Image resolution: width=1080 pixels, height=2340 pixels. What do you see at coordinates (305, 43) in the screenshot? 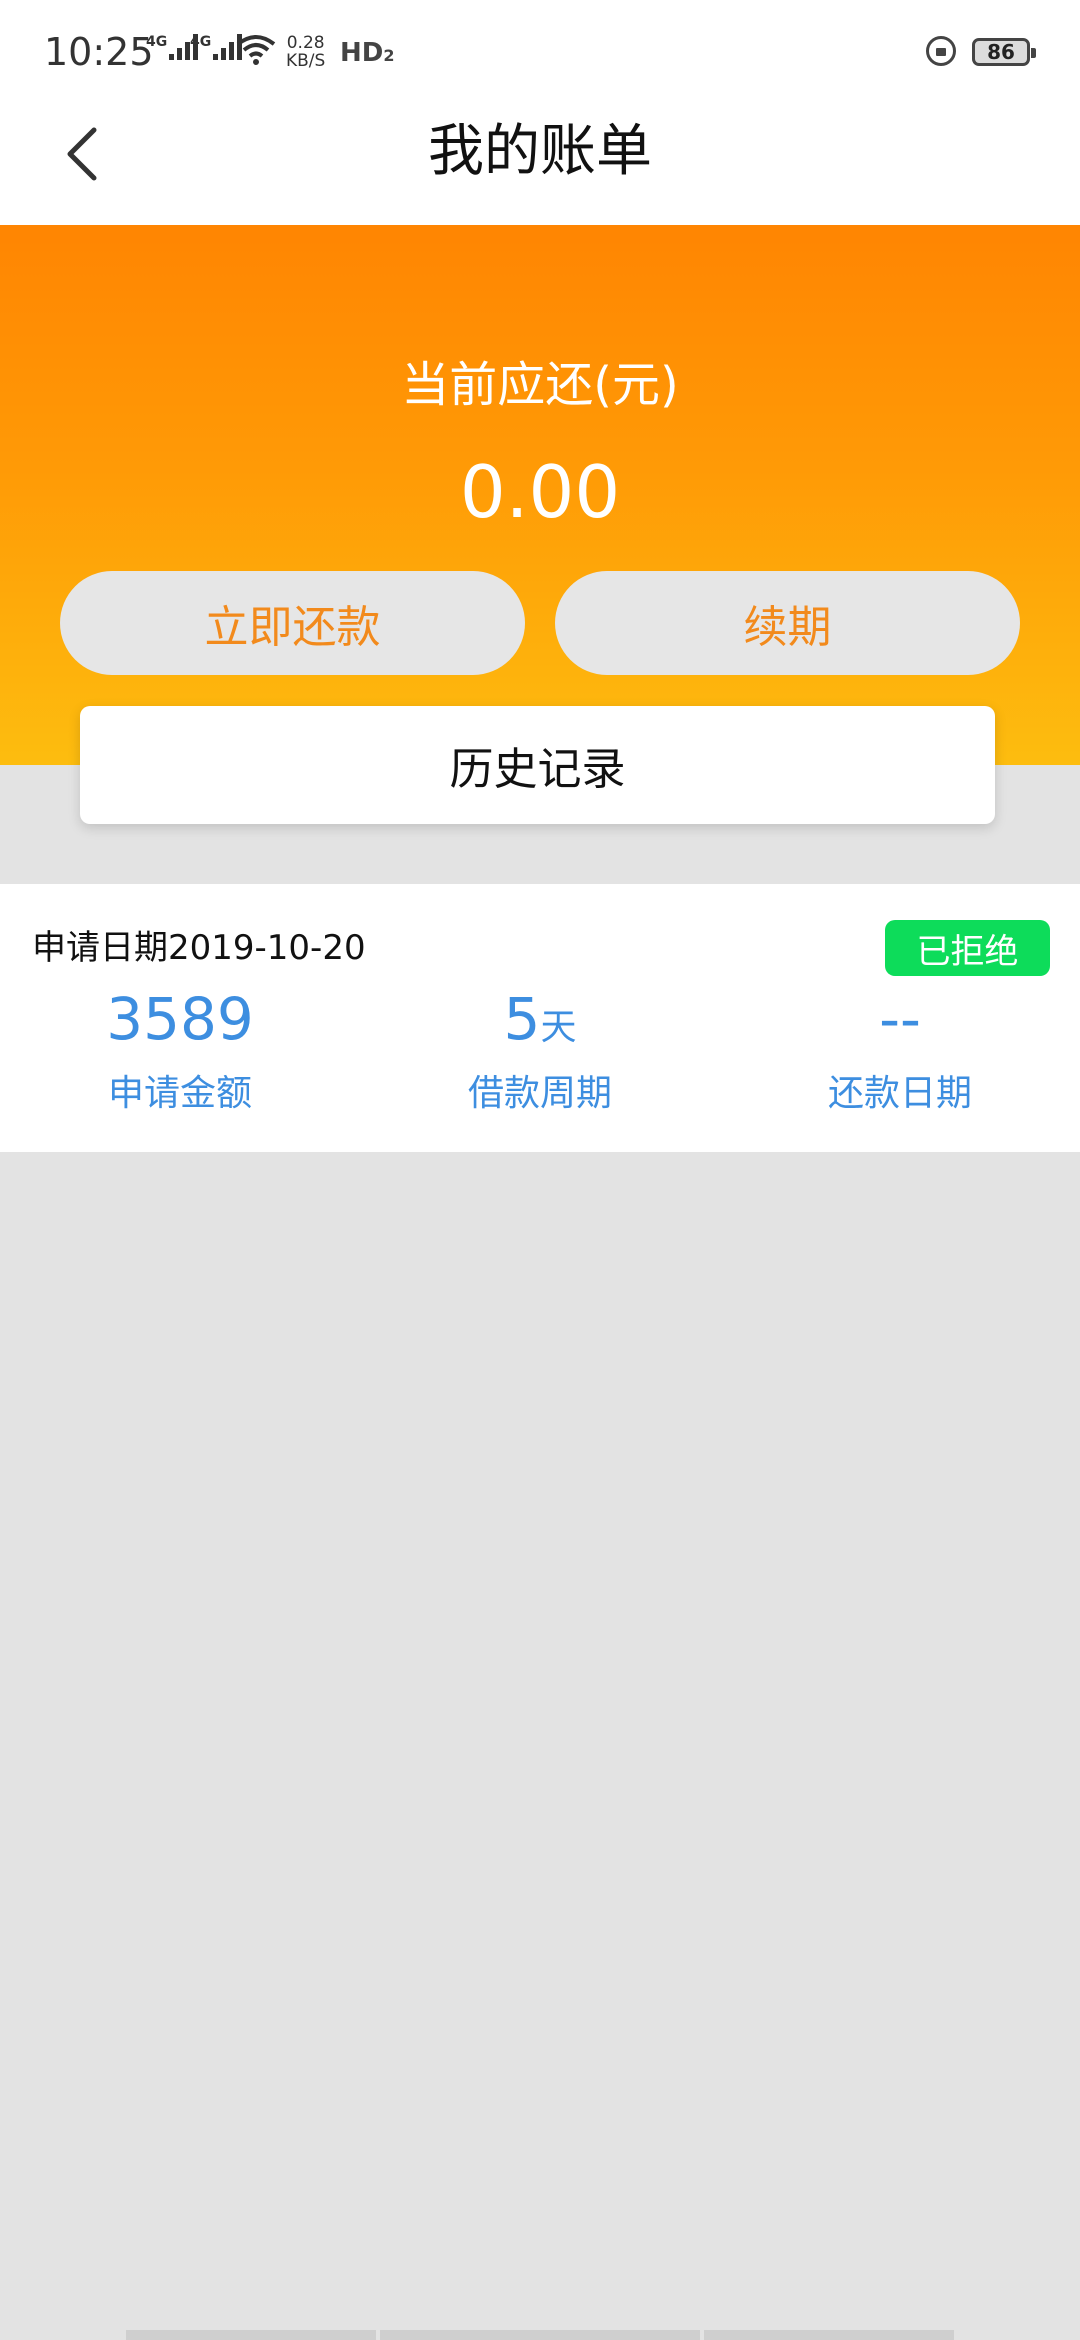
I see `speed-value: 0.28` at bounding box center [305, 43].